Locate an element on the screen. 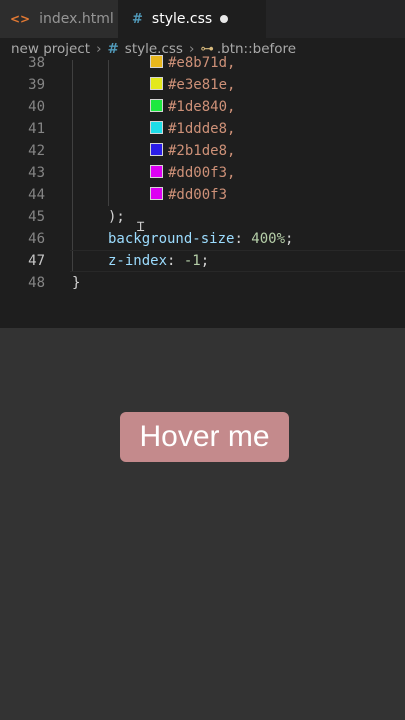 This screenshot has width=405, height=720. code-line: 46 background-size: 400%; is located at coordinates (202, 239).